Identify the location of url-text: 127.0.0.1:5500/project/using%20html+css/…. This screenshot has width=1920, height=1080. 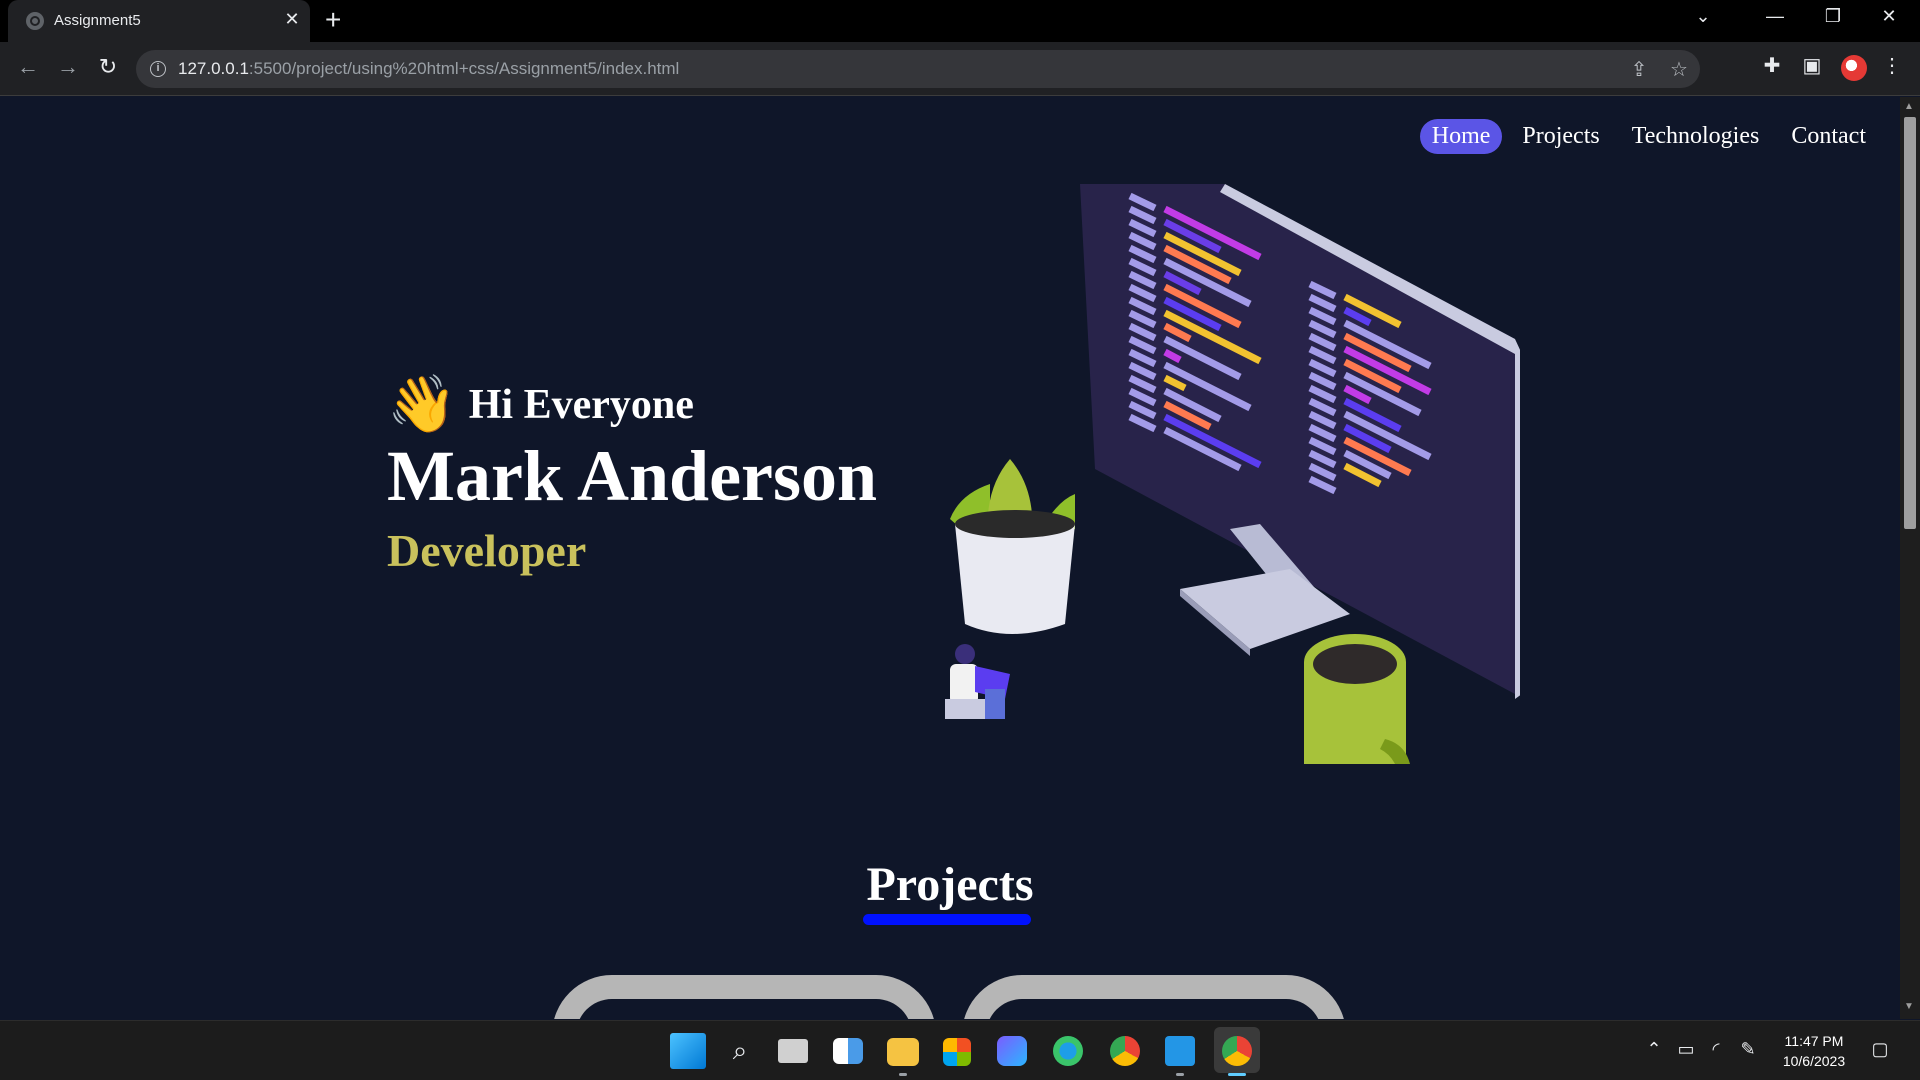
(428, 69).